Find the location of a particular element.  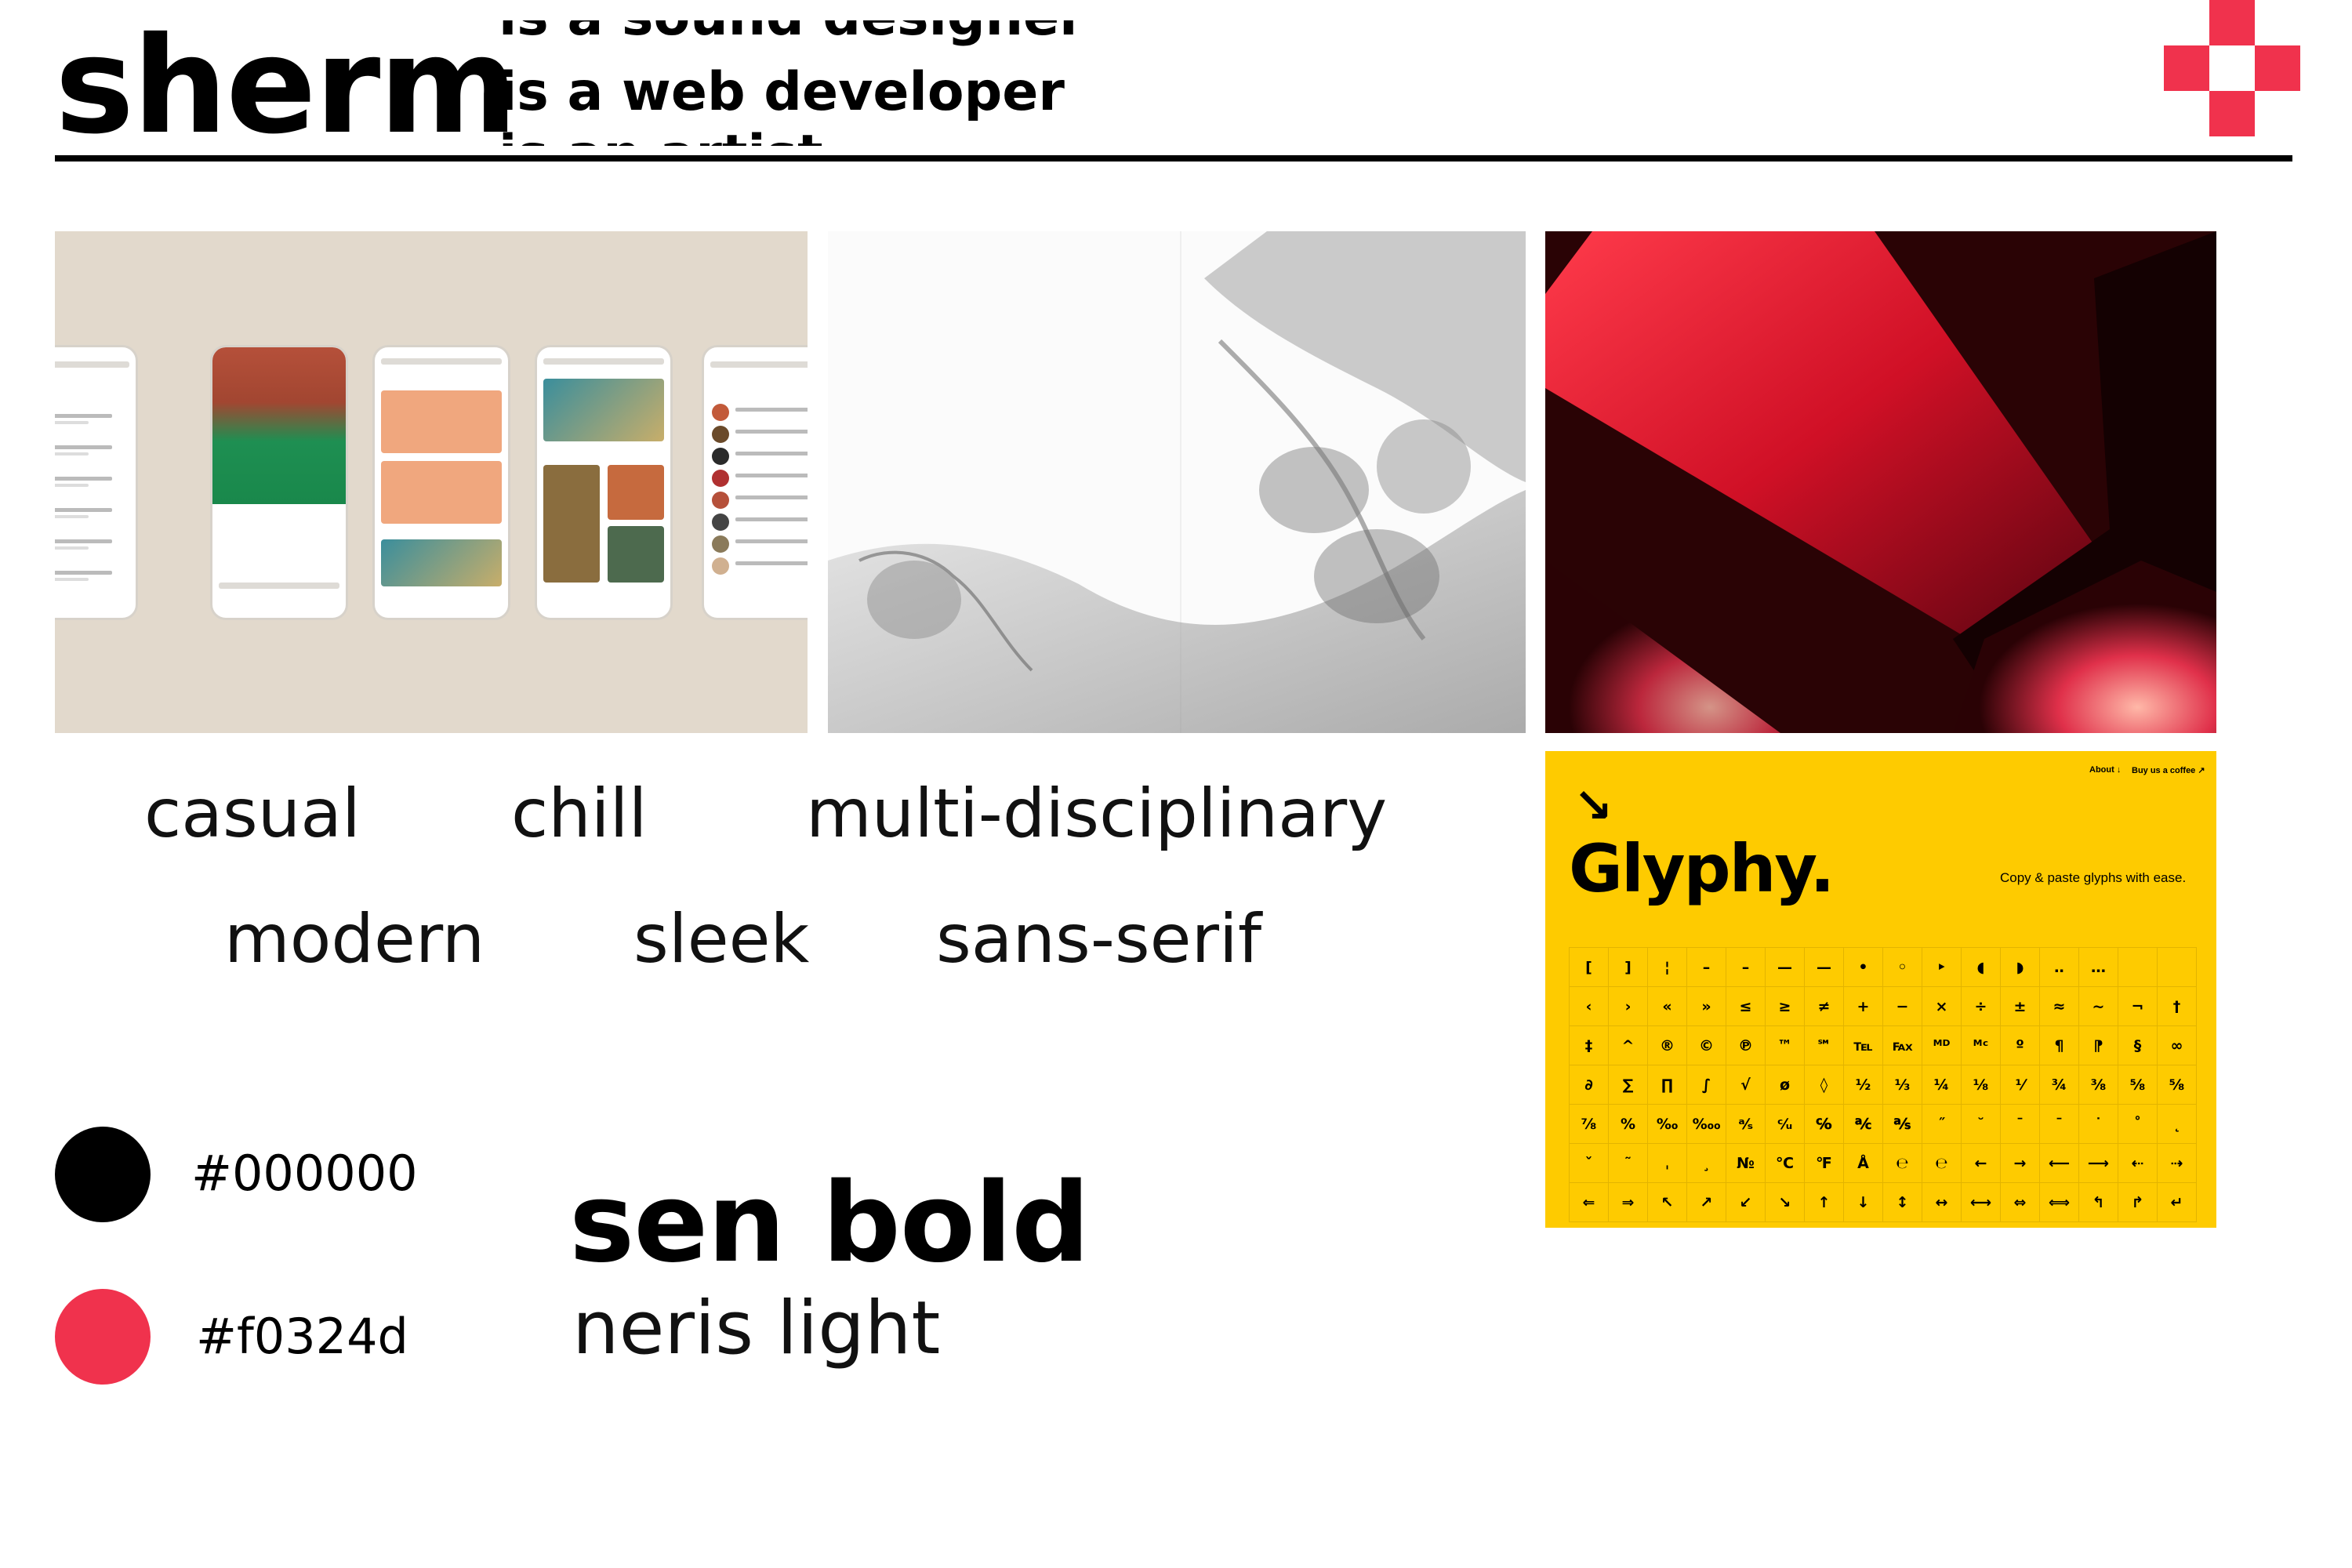

glyph-cell: ↘ is located at coordinates (1786, 1202).